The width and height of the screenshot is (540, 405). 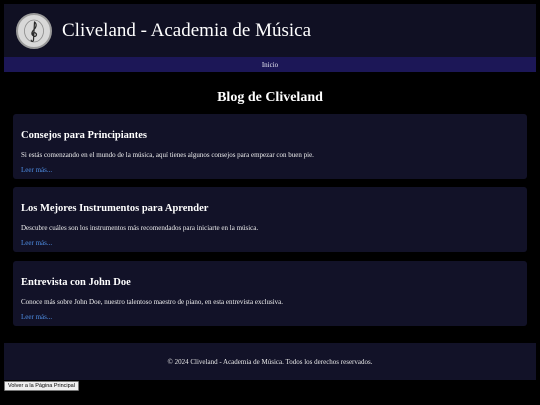 I want to click on post-title: Los Mejores Instrumentos para Aprender, so click(x=115, y=208).